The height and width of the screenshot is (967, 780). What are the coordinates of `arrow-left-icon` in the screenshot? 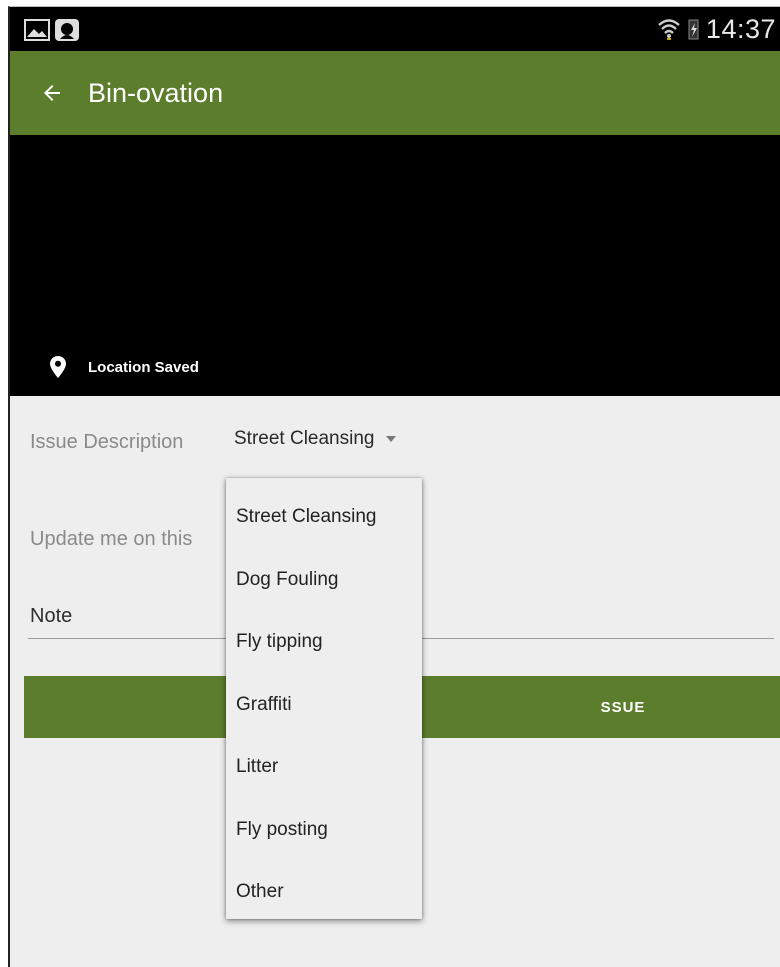 It's located at (52, 93).